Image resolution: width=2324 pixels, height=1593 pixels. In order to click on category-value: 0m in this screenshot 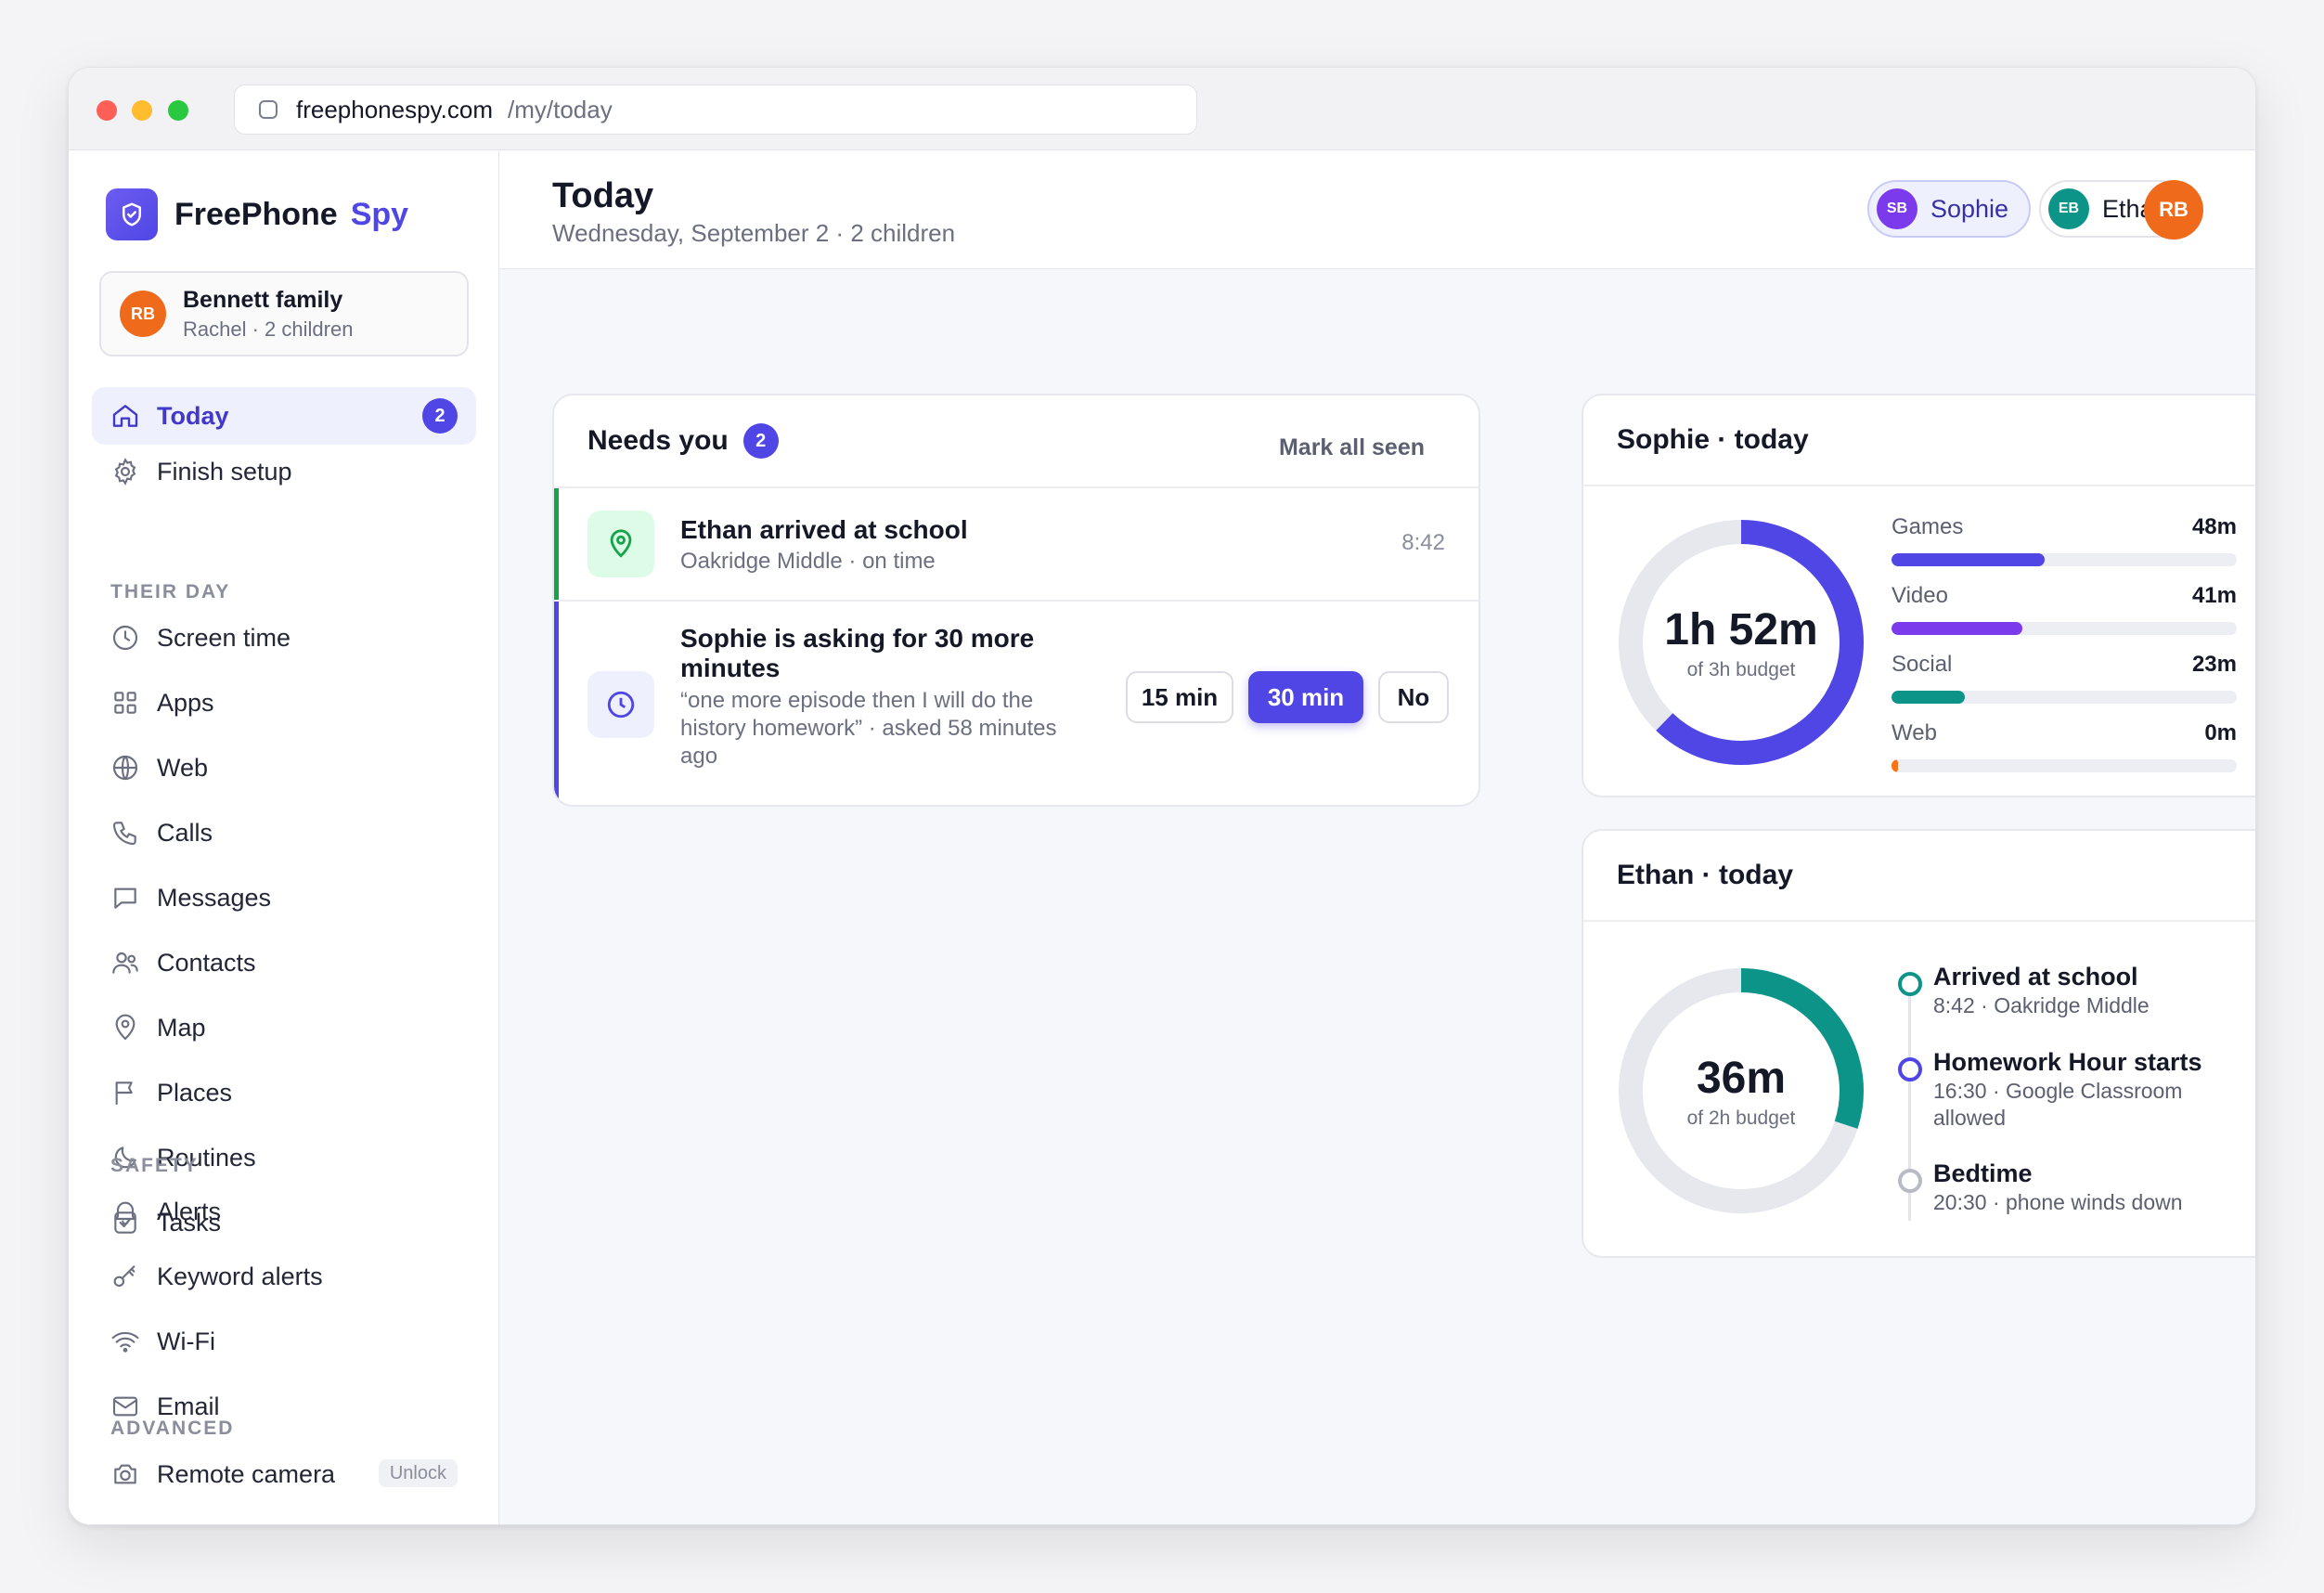, I will do `click(2220, 732)`.